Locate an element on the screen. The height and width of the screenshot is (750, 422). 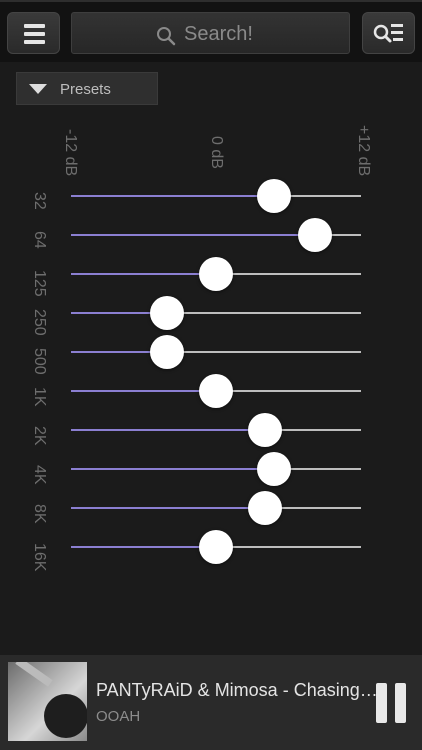
band-label: 250 is located at coordinates (39, 322).